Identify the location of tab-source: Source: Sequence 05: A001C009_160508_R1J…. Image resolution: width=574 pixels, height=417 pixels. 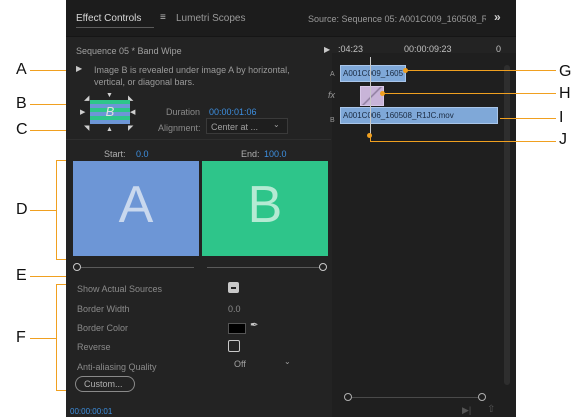
(397, 19).